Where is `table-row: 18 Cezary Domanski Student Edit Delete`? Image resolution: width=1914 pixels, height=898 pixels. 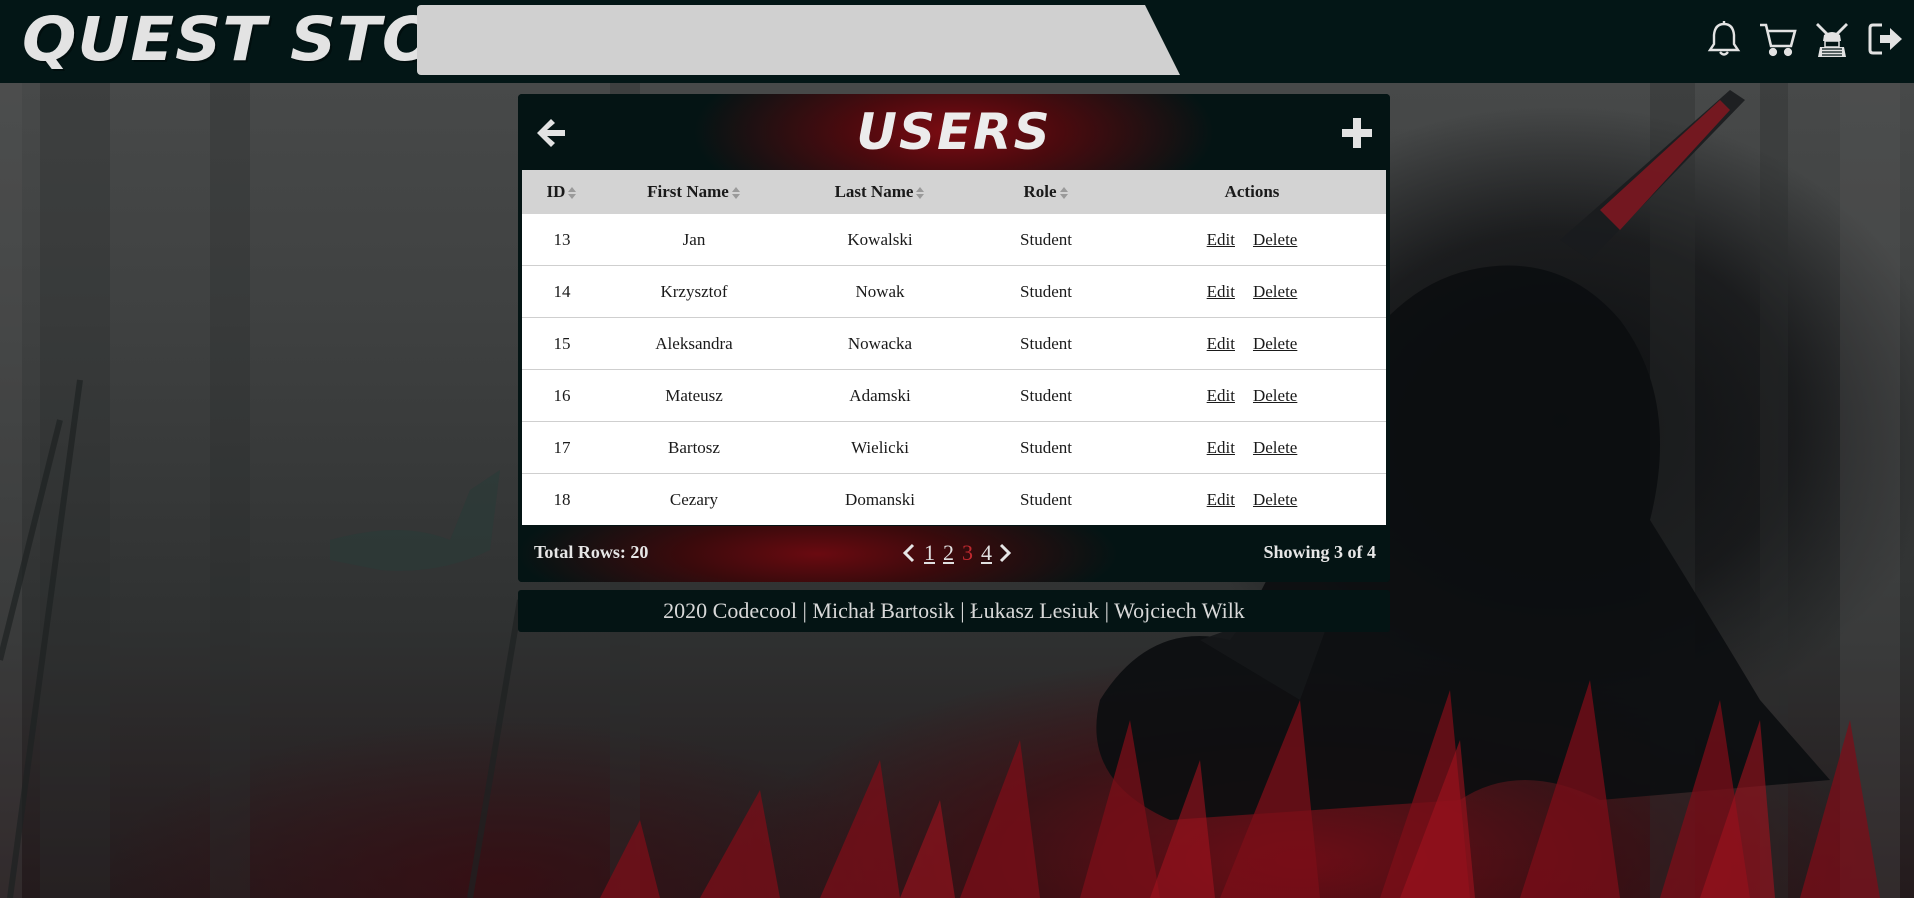
table-row: 18 Cezary Domanski Student Edit Delete is located at coordinates (954, 499).